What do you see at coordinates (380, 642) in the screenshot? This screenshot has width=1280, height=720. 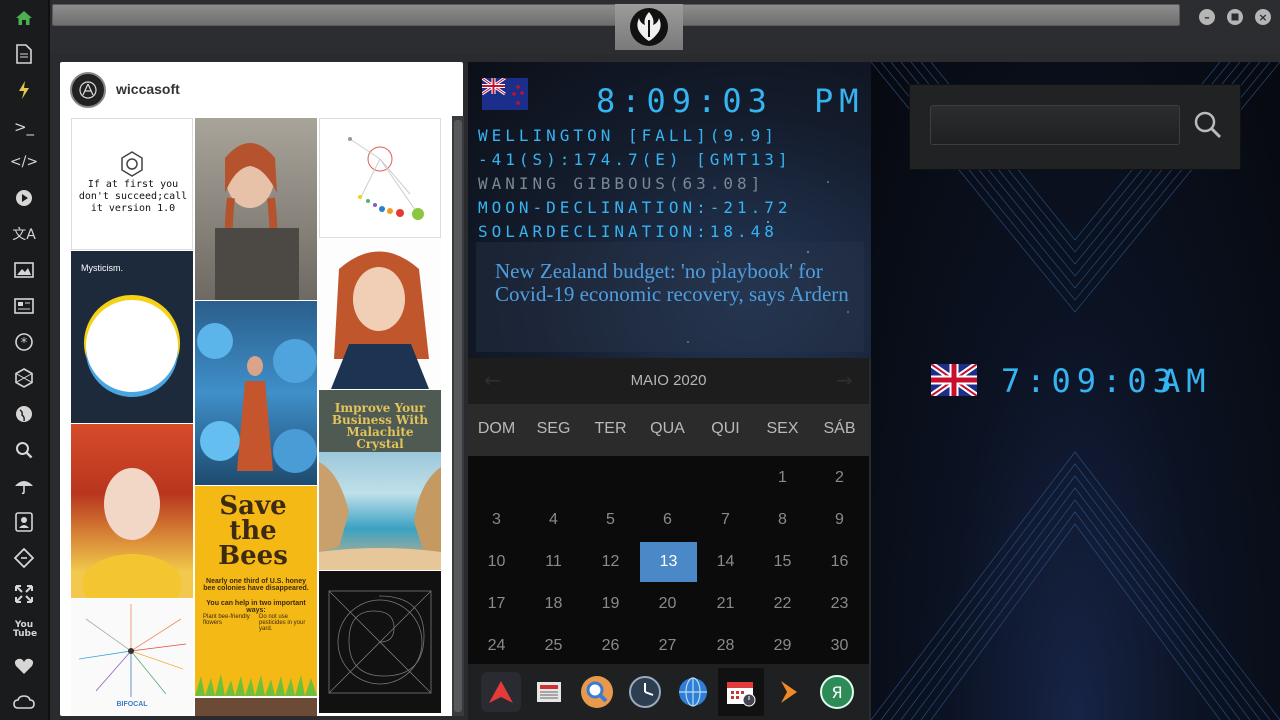 I see `pin-golden-spiral` at bounding box center [380, 642].